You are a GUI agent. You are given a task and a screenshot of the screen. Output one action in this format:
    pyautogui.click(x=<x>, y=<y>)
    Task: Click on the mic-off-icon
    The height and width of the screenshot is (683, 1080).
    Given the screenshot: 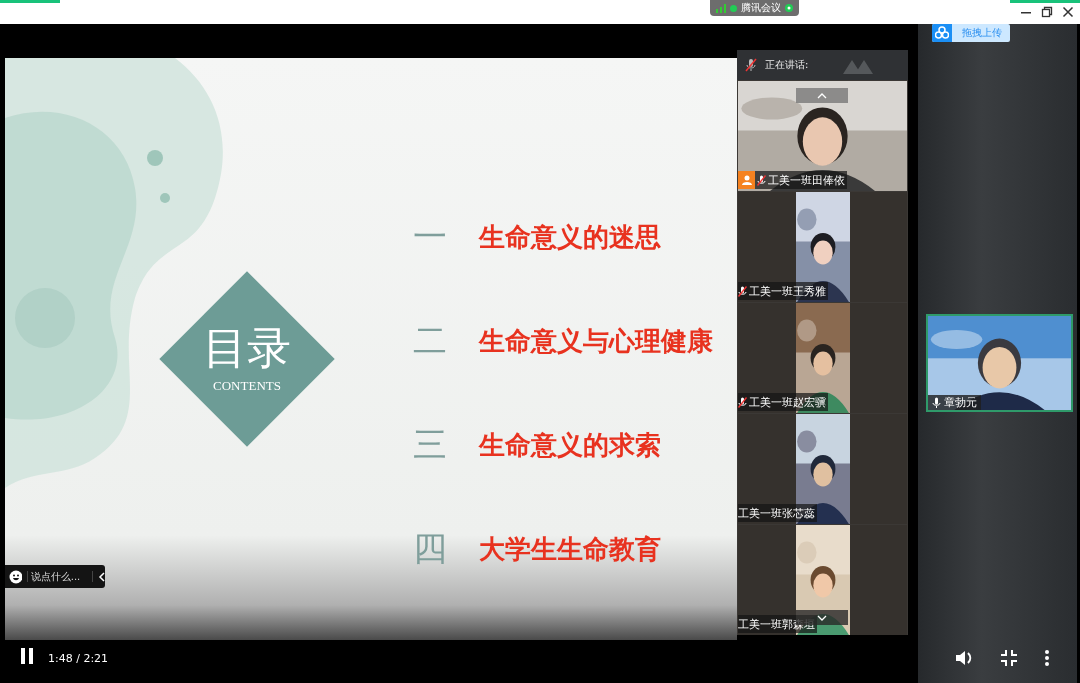 What is the action you would take?
    pyautogui.click(x=751, y=65)
    